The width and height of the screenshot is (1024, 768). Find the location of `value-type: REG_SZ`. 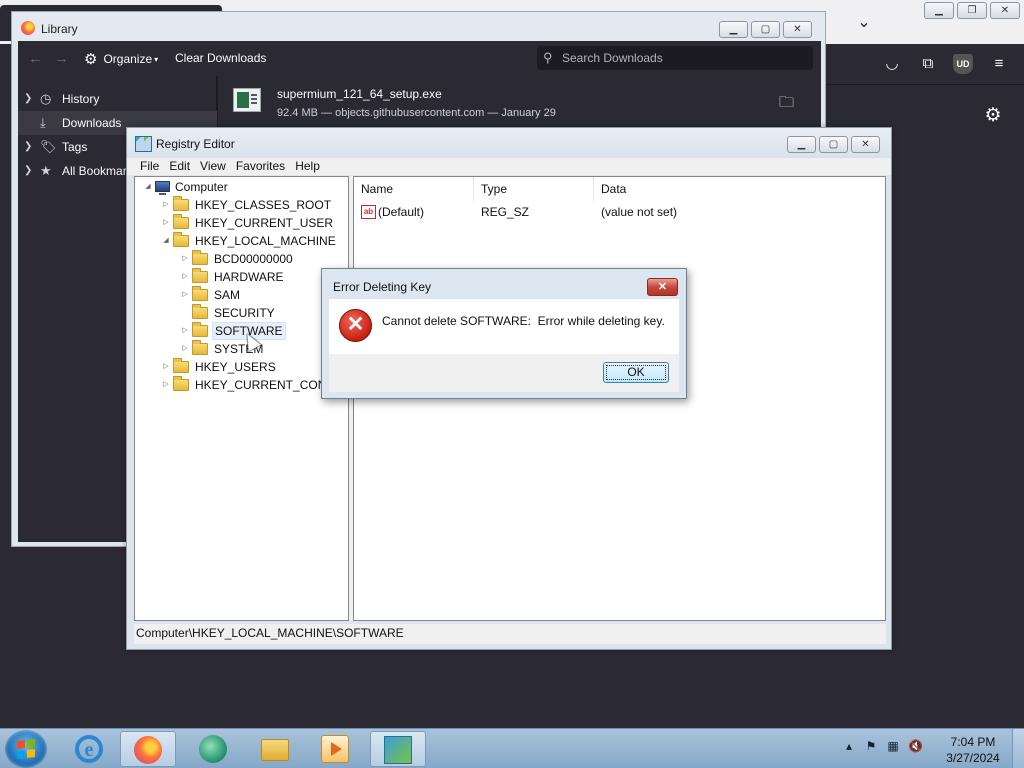

value-type: REG_SZ is located at coordinates (505, 212).